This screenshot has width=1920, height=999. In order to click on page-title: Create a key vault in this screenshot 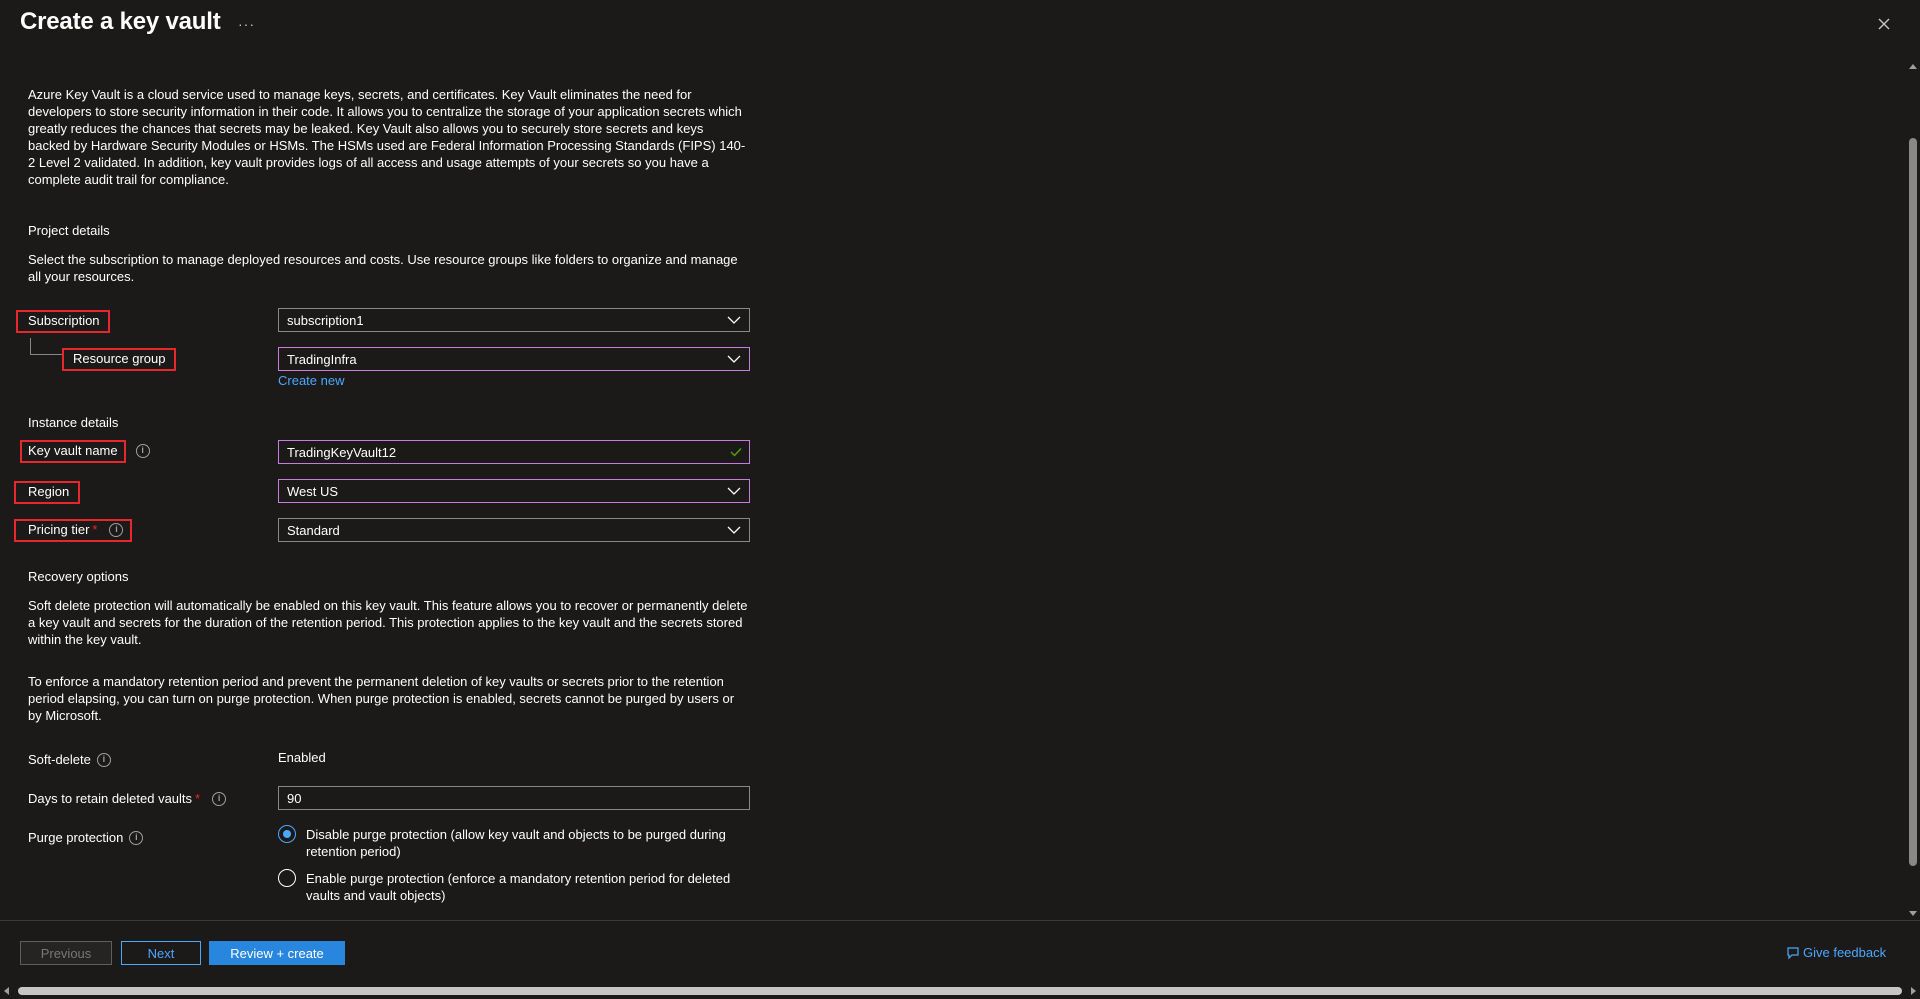, I will do `click(120, 21)`.